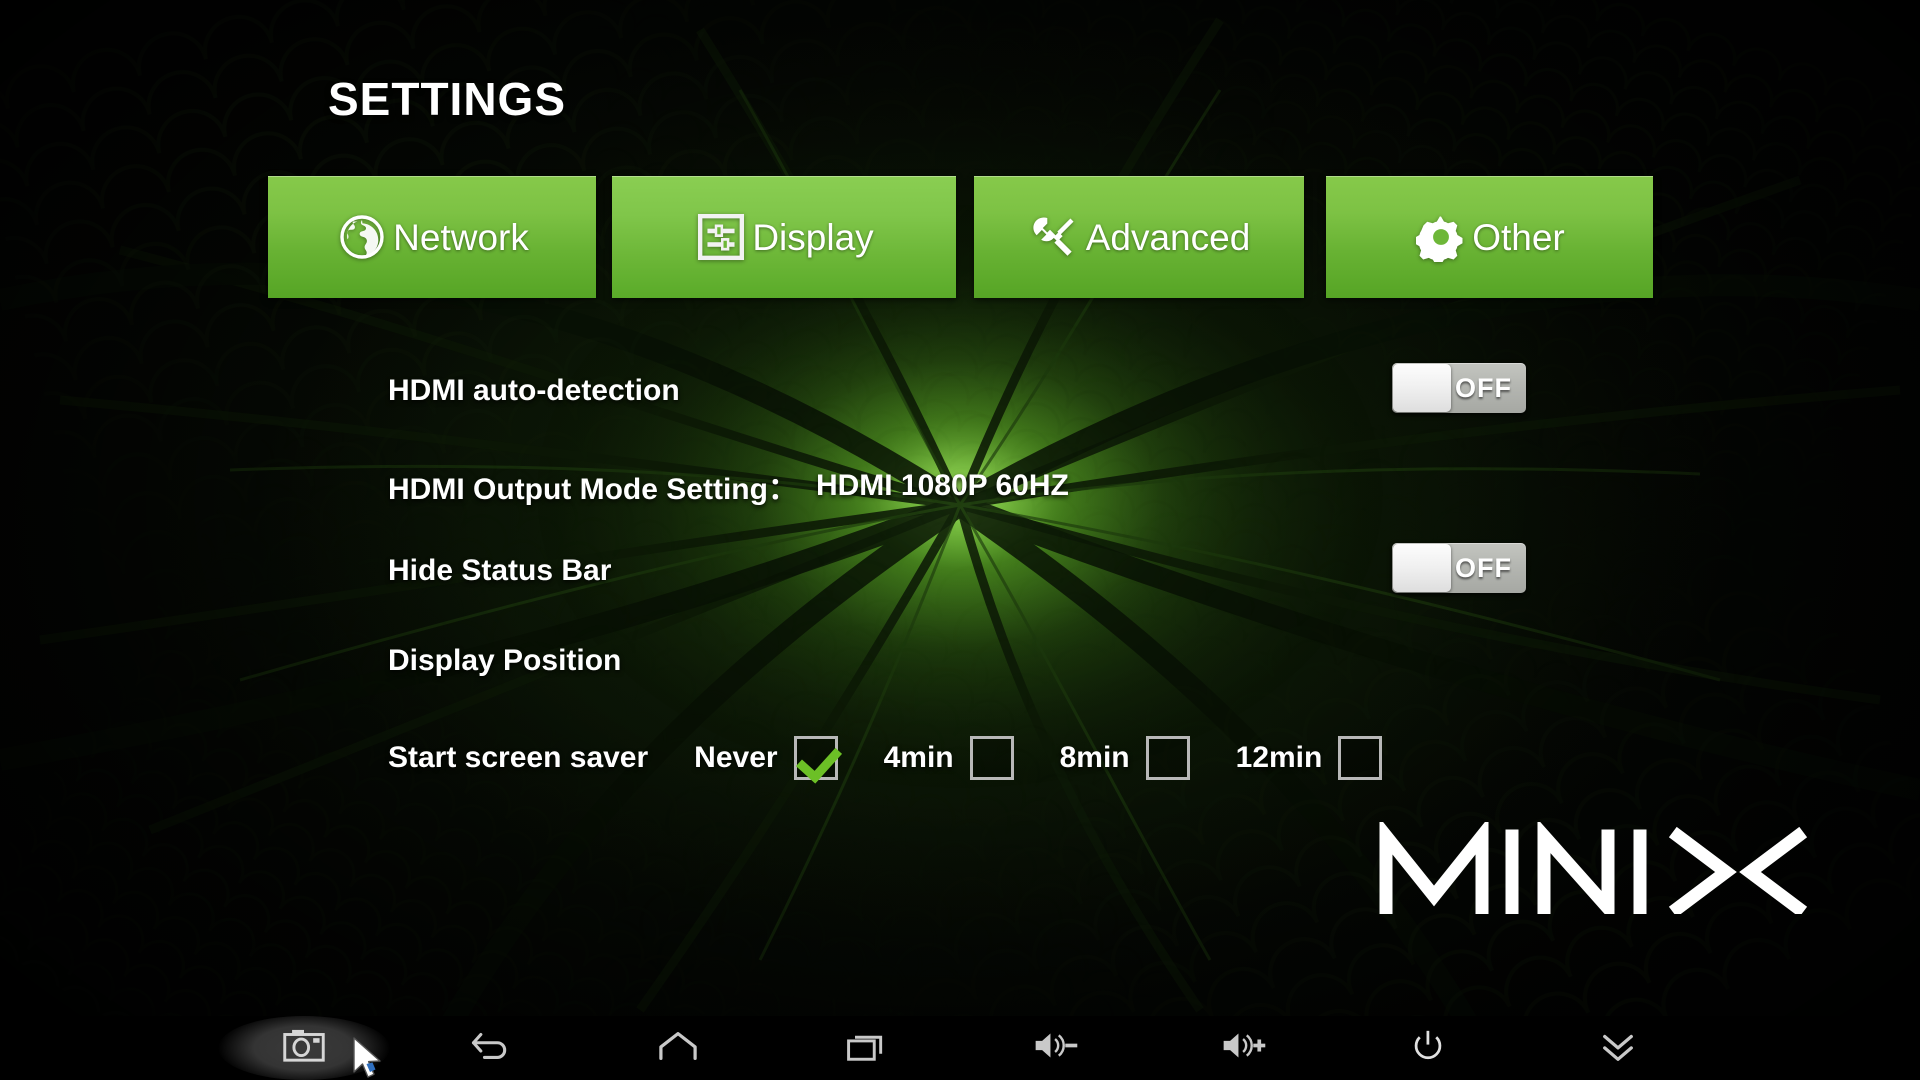 The image size is (1920, 1080). I want to click on gear-icon, so click(1441, 237).